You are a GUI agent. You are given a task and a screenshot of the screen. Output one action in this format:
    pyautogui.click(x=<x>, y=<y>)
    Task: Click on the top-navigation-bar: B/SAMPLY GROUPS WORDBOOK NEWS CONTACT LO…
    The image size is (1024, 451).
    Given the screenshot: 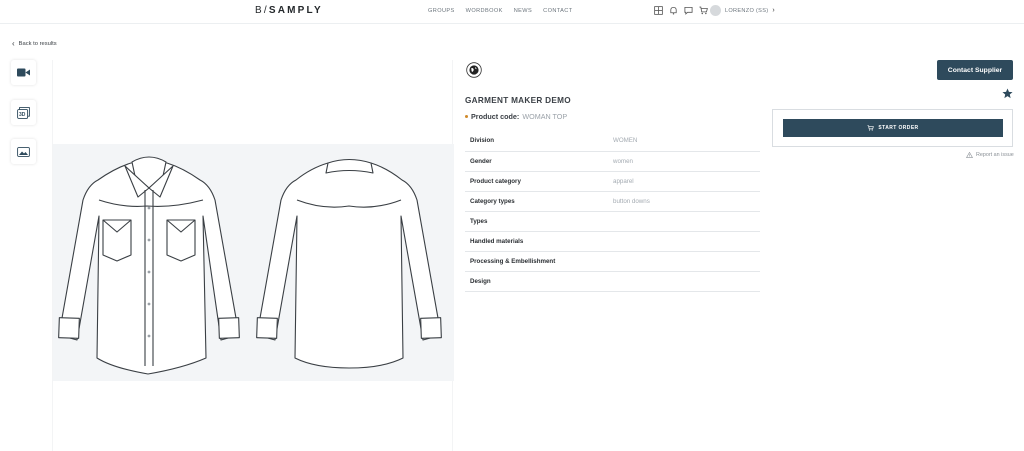 What is the action you would take?
    pyautogui.click(x=512, y=12)
    